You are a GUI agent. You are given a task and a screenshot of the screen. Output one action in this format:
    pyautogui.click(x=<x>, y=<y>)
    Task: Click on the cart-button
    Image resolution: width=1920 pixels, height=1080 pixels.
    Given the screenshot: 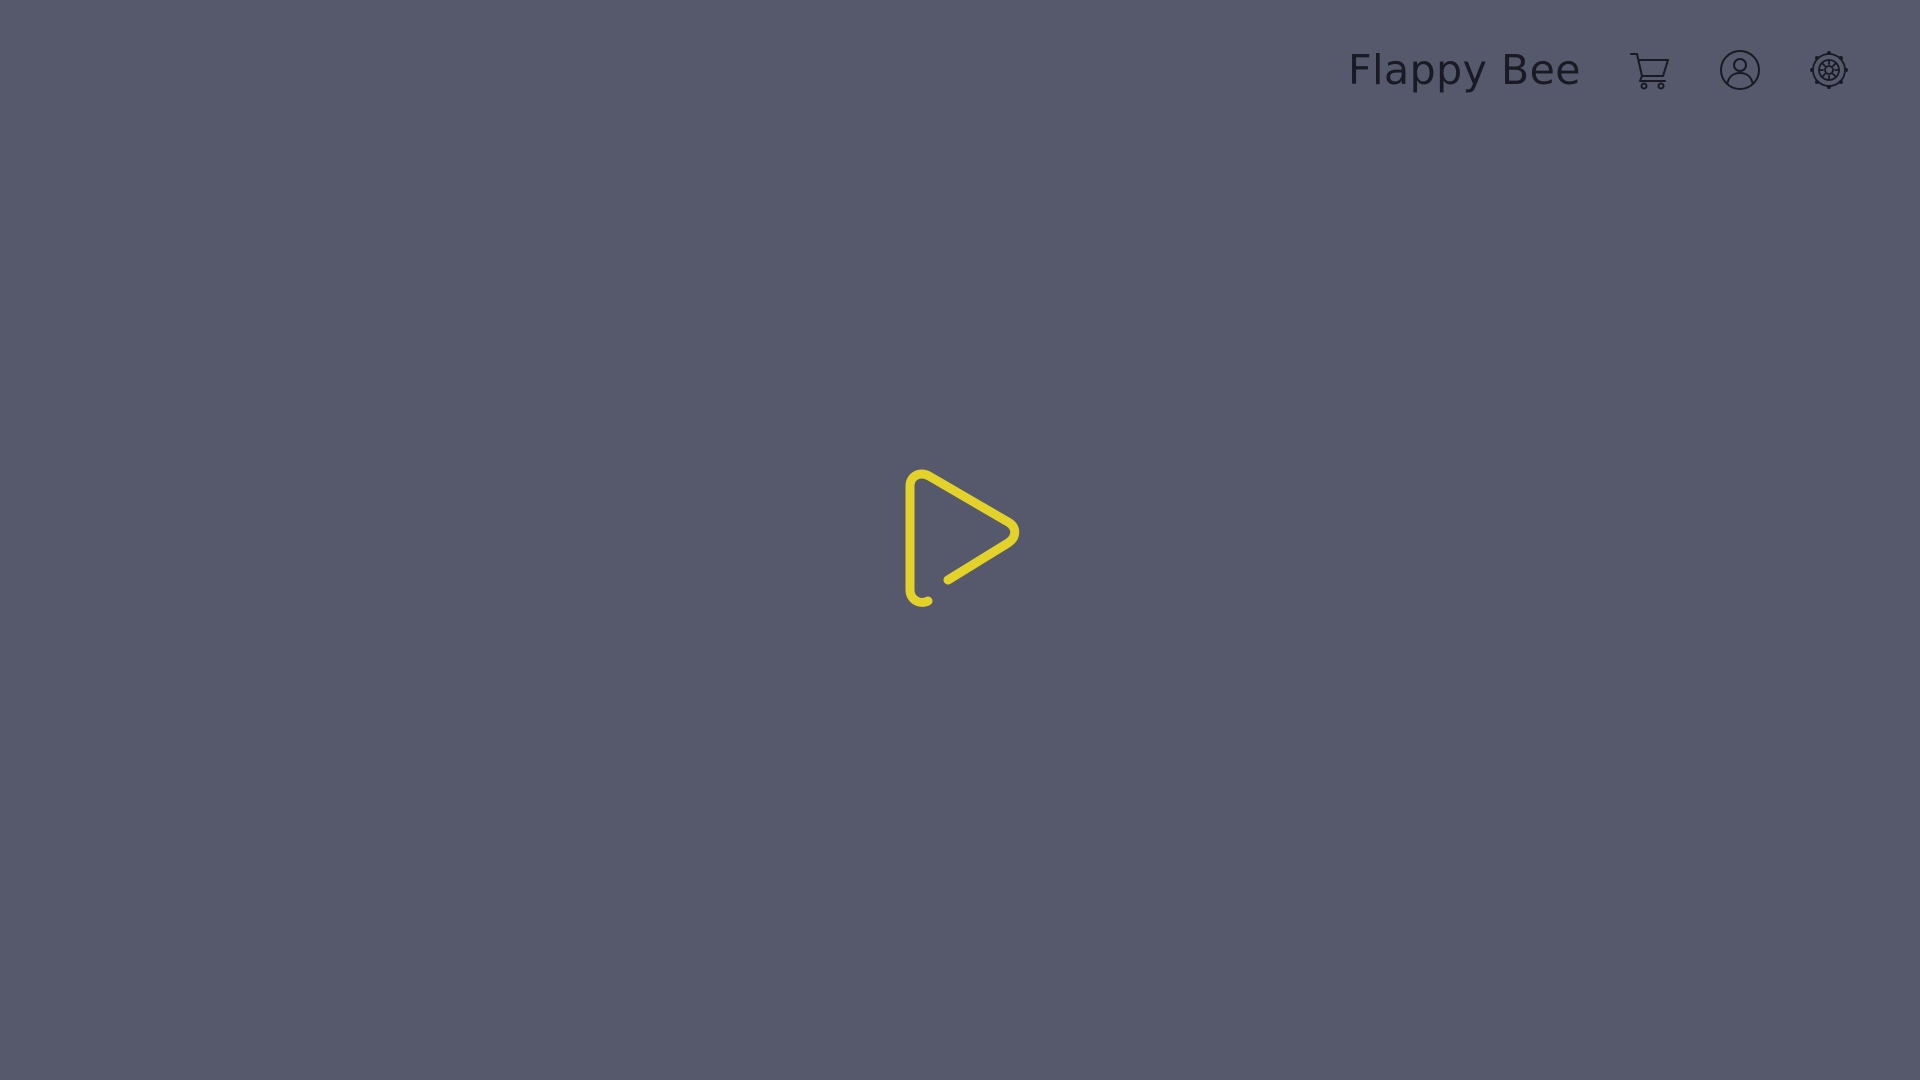 What is the action you would take?
    pyautogui.click(x=1650, y=70)
    